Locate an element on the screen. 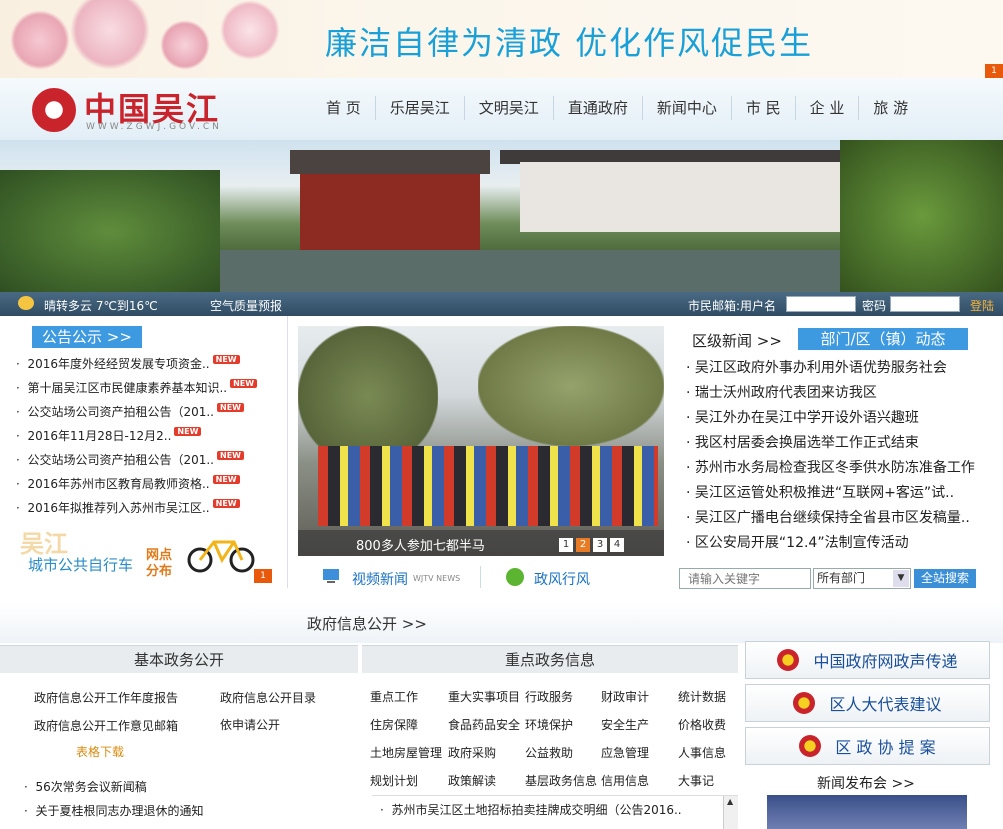  list-item: · 吴江区广播电台继续保持全省县市区发稿量.. is located at coordinates (828, 517).